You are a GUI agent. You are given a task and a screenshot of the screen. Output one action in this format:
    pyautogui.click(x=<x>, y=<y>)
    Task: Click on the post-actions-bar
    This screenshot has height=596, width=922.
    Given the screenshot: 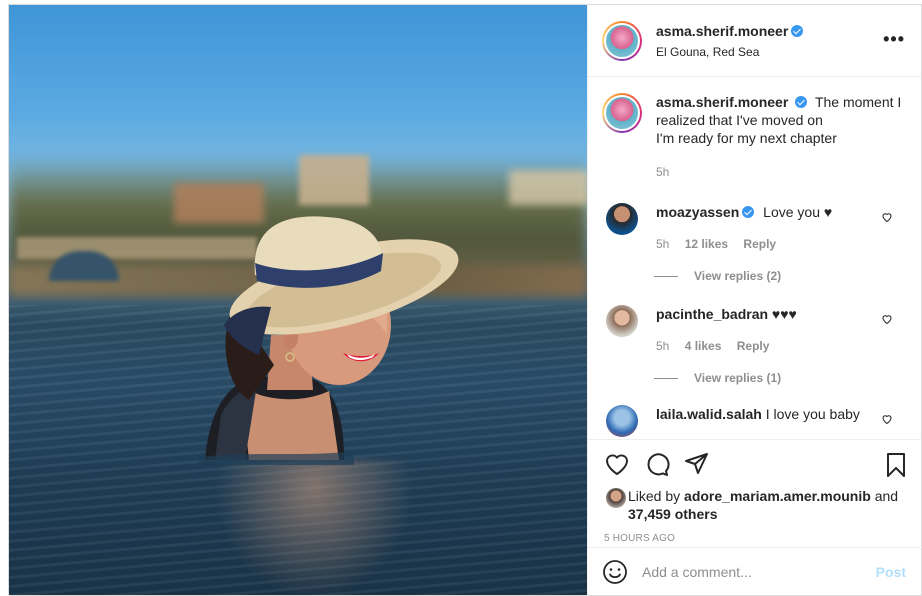 What is the action you would take?
    pyautogui.click(x=754, y=463)
    